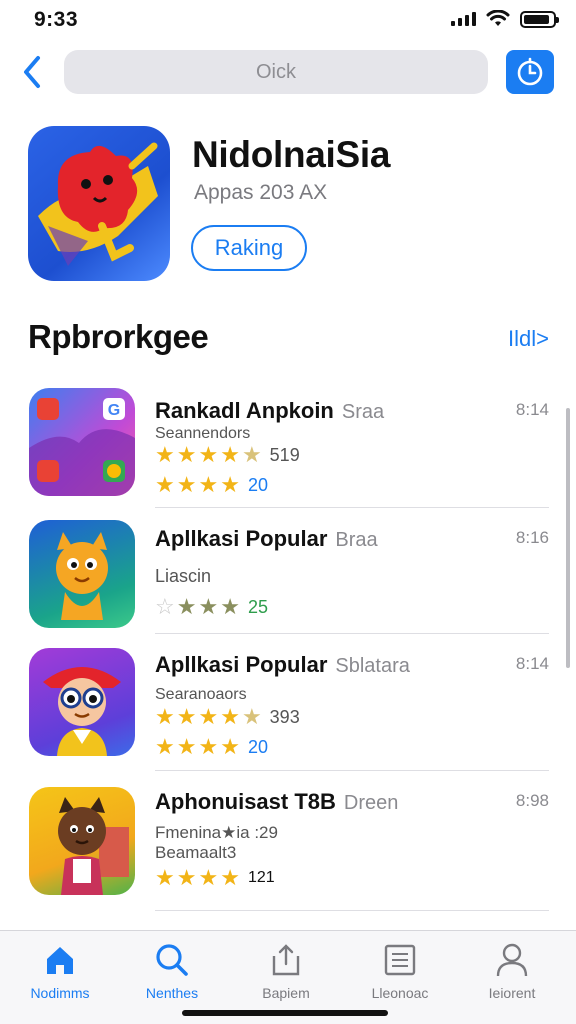 Image resolution: width=576 pixels, height=1024 pixels. I want to click on search-icon, so click(172, 960).